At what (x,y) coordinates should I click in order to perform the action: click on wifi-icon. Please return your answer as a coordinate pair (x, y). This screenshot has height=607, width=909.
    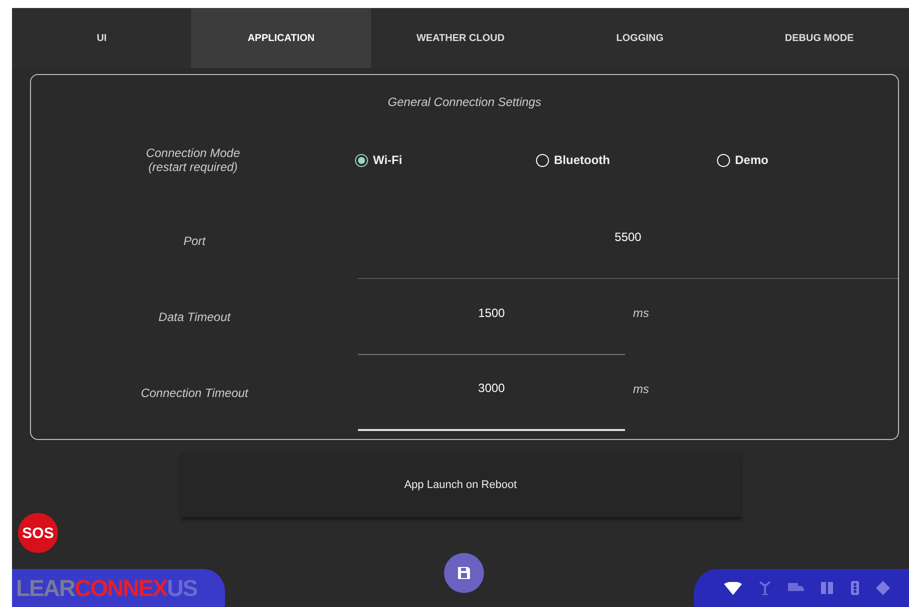
    Looking at the image, I should click on (733, 588).